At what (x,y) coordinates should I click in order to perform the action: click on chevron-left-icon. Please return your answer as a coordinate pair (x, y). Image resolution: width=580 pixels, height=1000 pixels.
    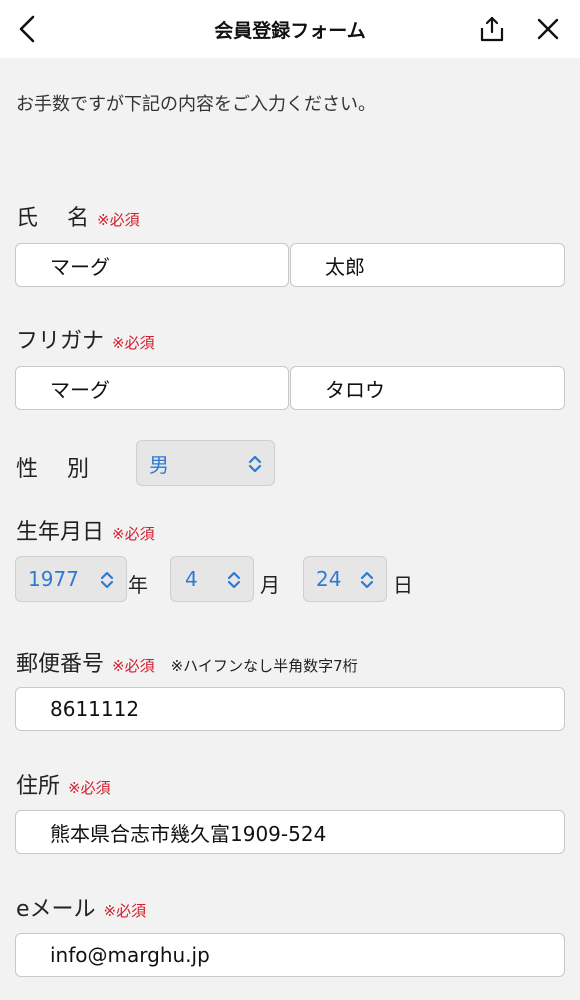
    Looking at the image, I should click on (27, 29).